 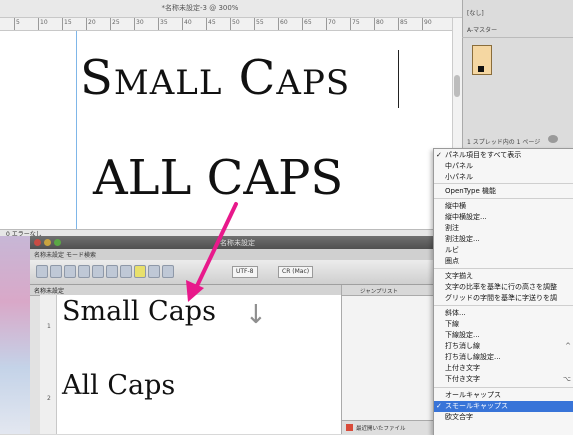 What do you see at coordinates (126, 271) in the screenshot?
I see `find-next-icon` at bounding box center [126, 271].